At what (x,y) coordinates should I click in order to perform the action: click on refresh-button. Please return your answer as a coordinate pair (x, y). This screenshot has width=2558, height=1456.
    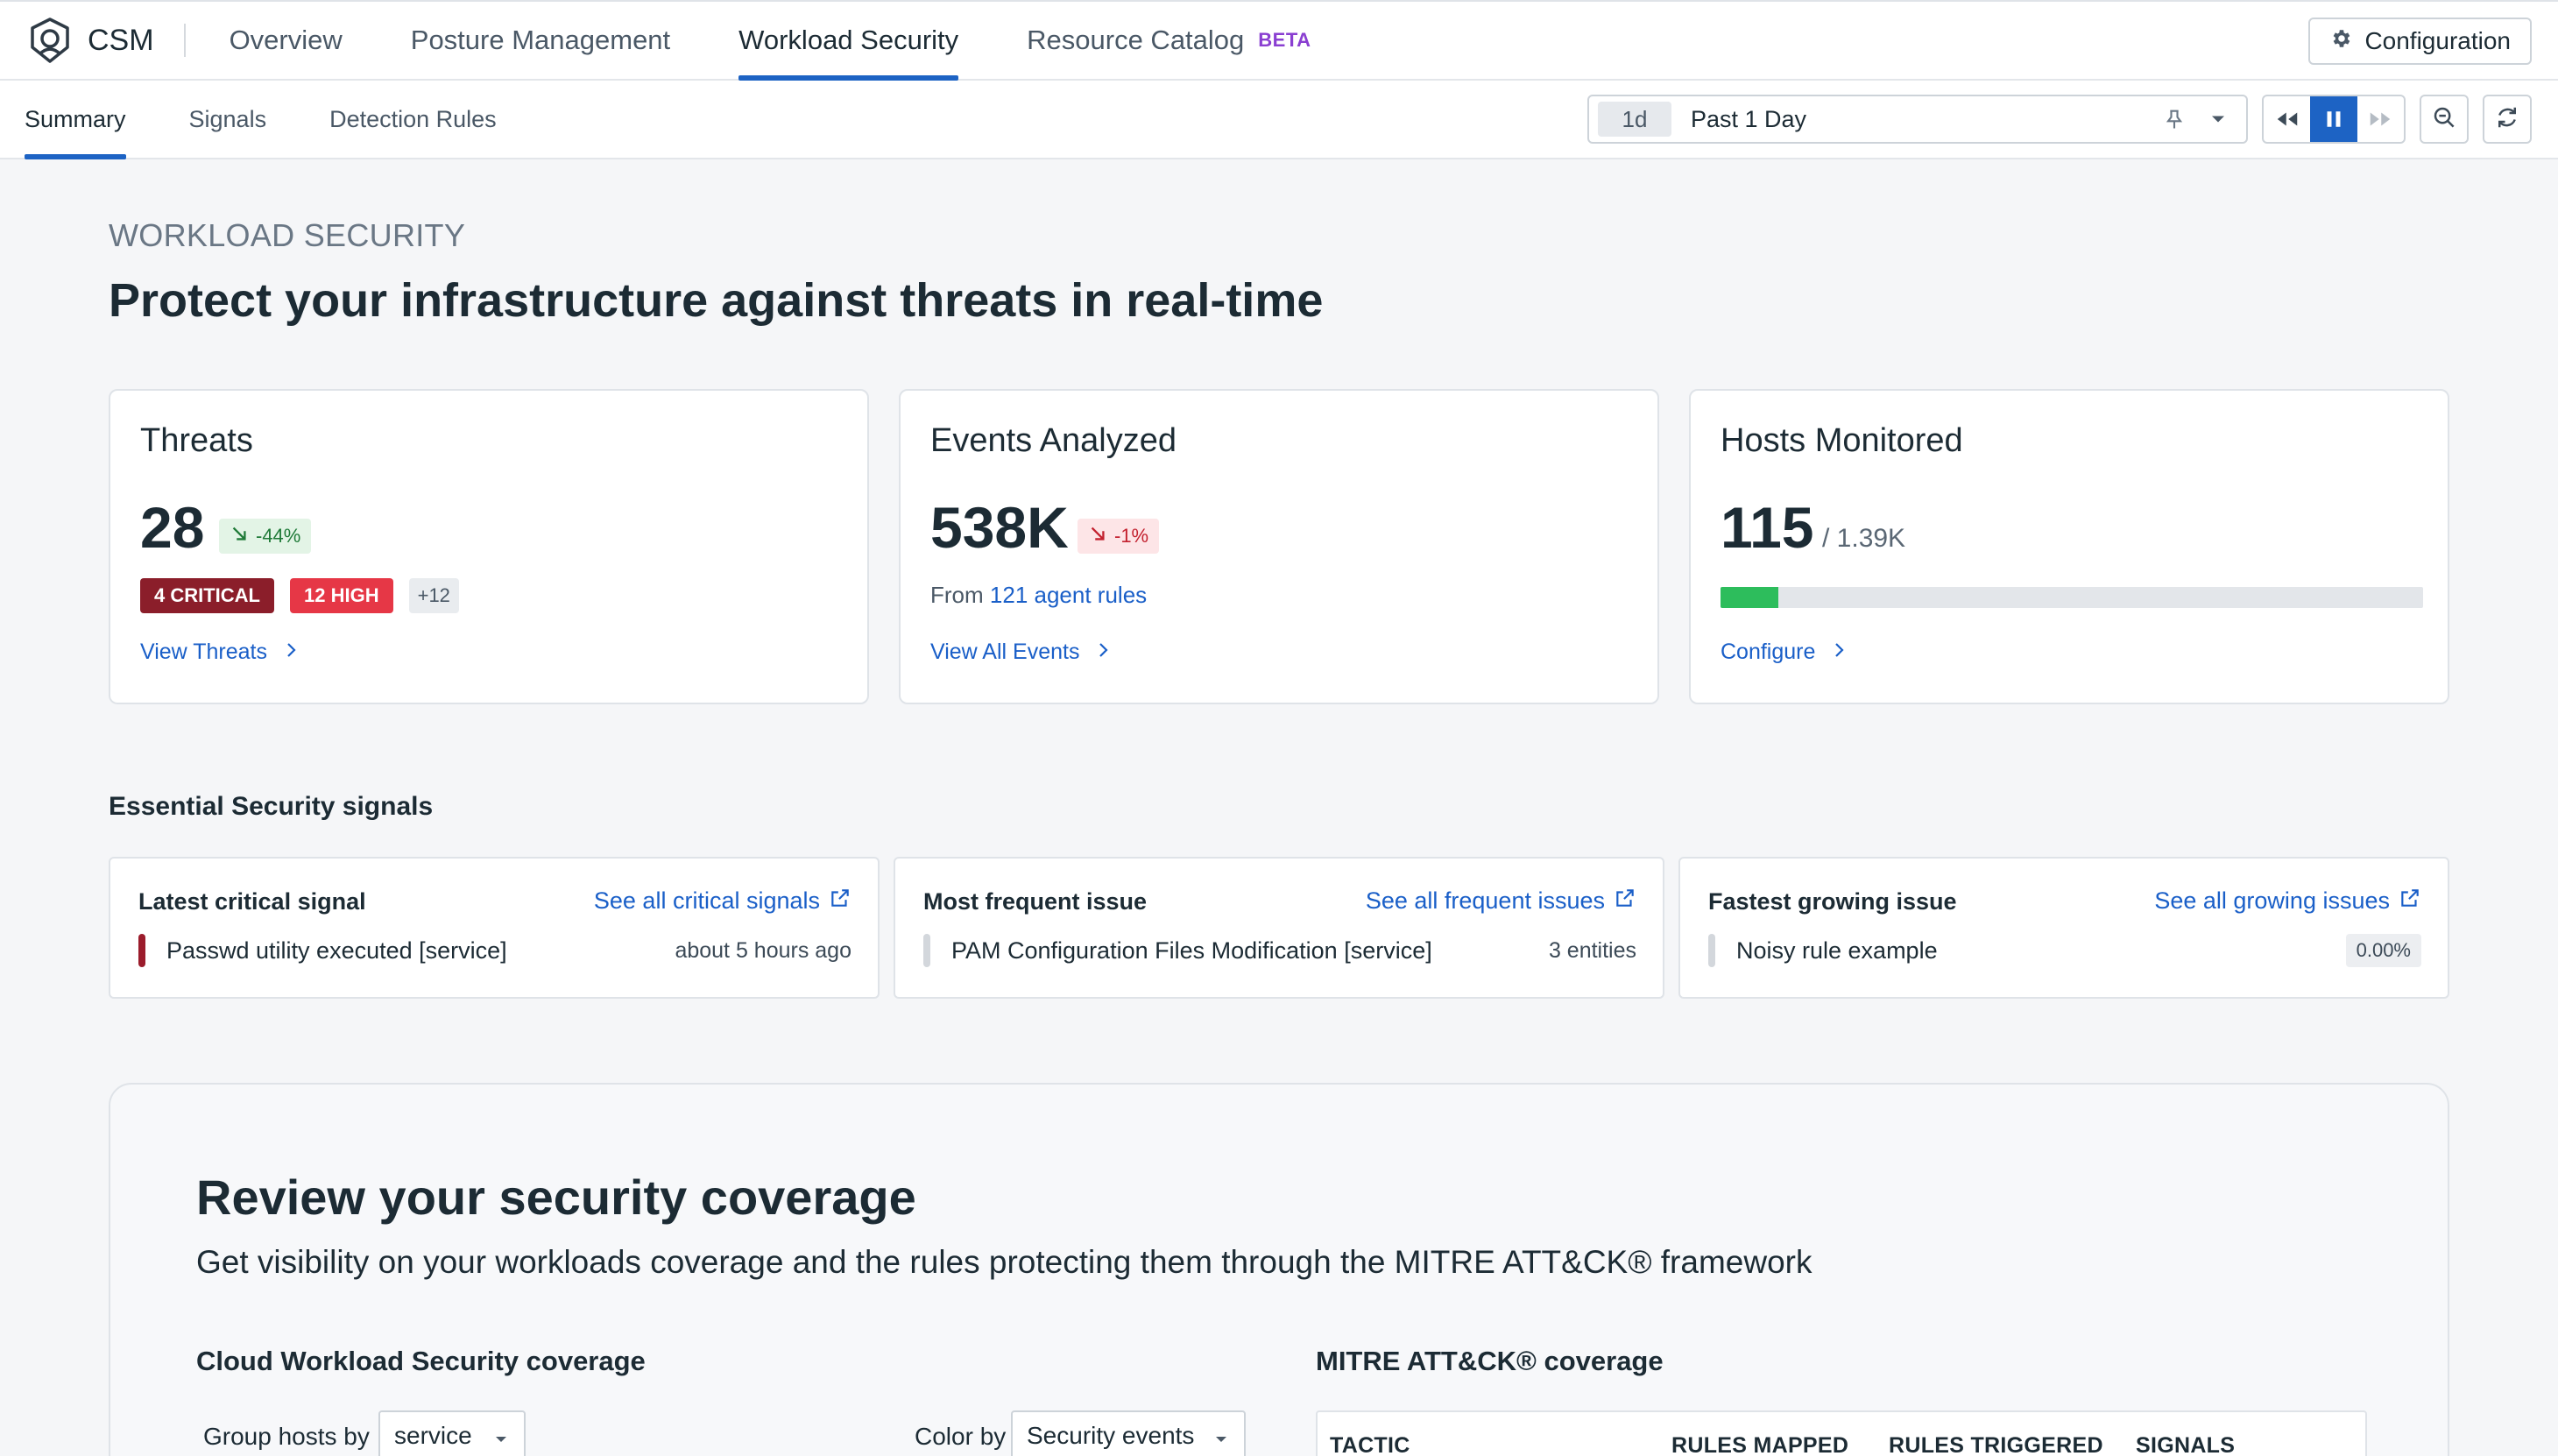
    Looking at the image, I should click on (2507, 119).